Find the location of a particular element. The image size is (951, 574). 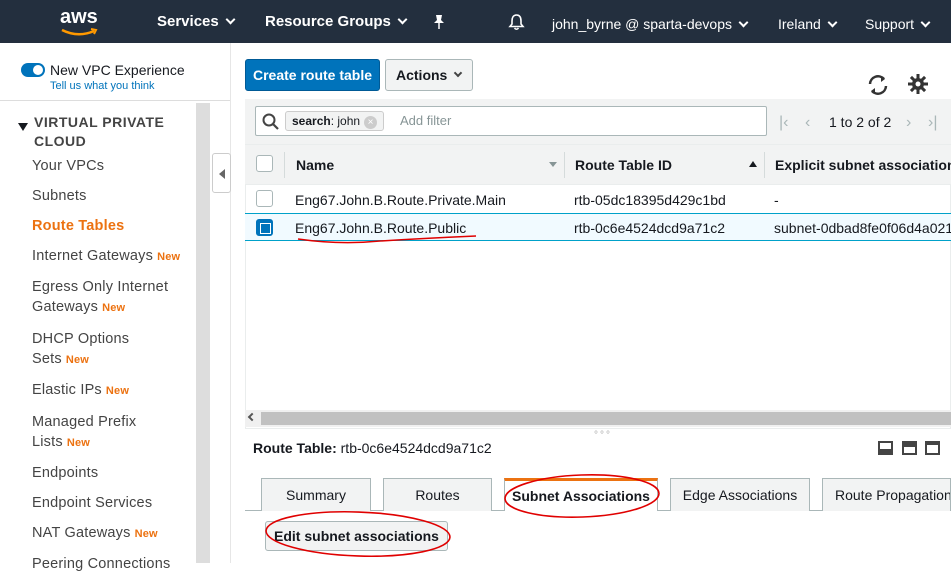

gear-icon is located at coordinates (918, 84).